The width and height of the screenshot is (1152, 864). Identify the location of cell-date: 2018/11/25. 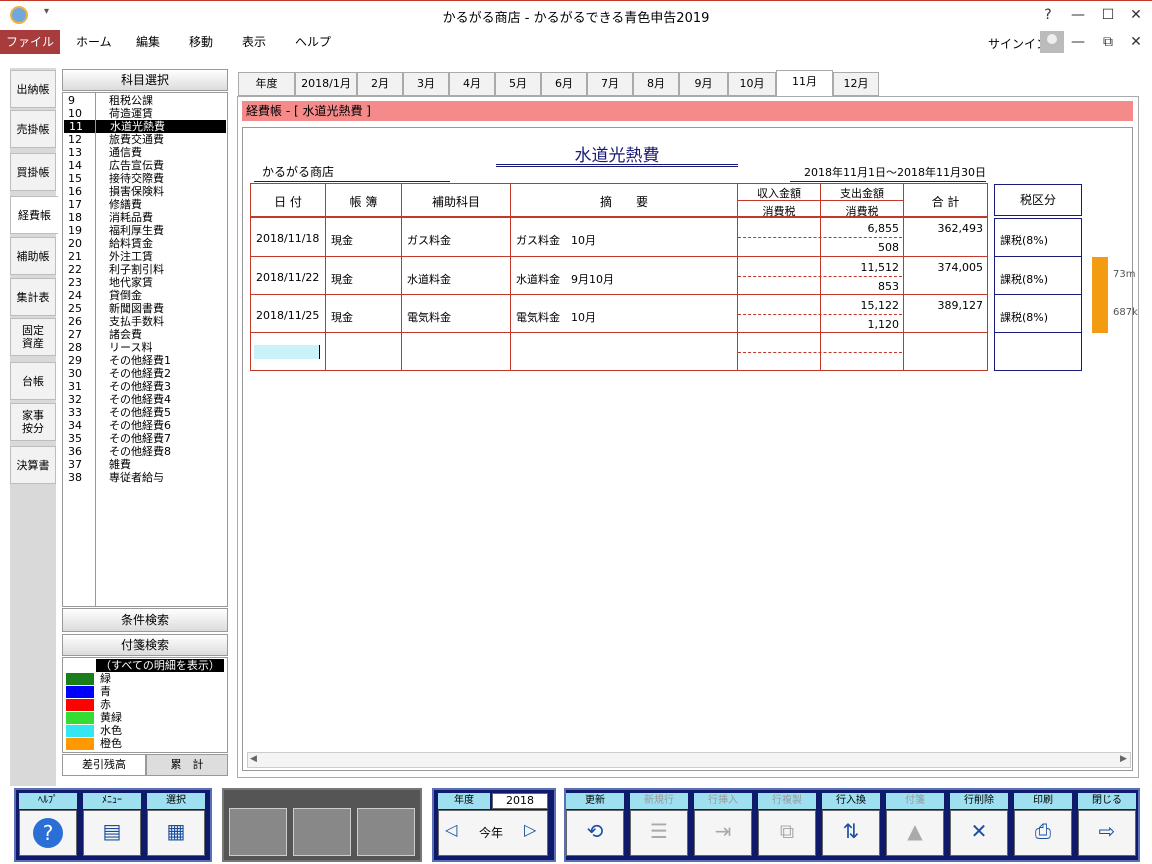
(289, 315).